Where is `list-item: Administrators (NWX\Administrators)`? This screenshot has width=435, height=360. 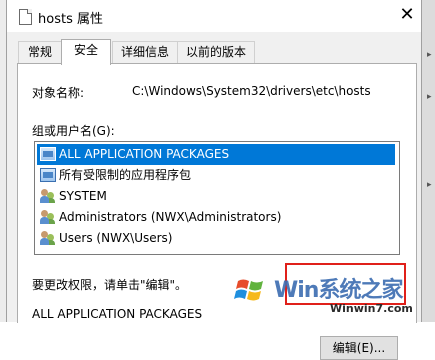
list-item: Administrators (NWX\Administrators) is located at coordinates (216, 217).